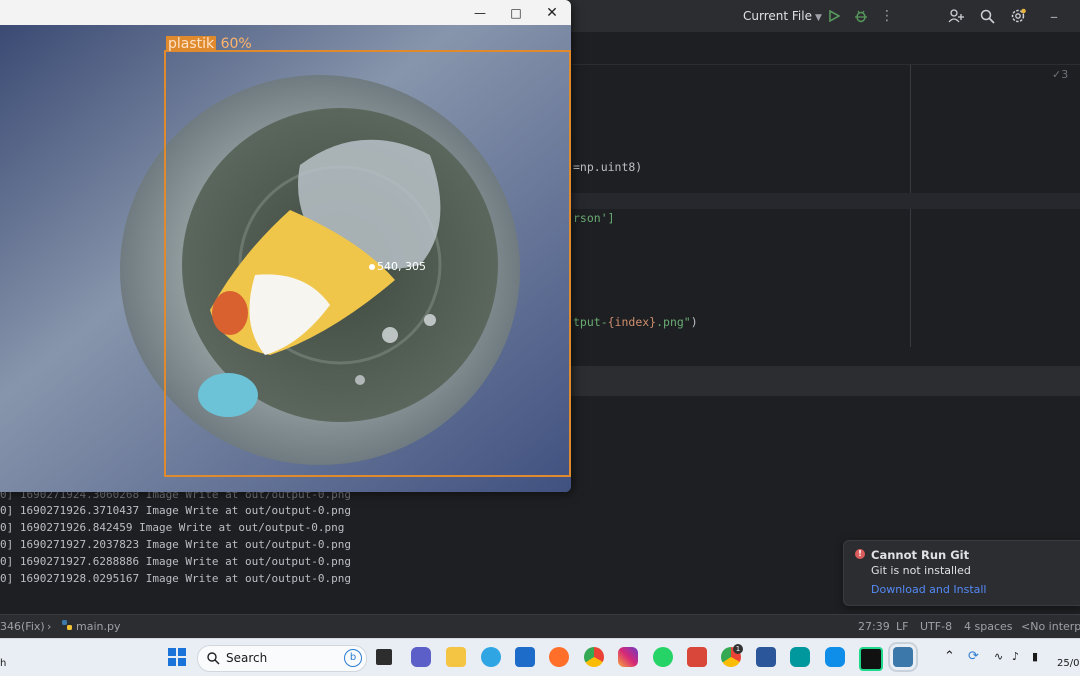 The width and height of the screenshot is (1080, 676). I want to click on books-icon, so click(697, 657).